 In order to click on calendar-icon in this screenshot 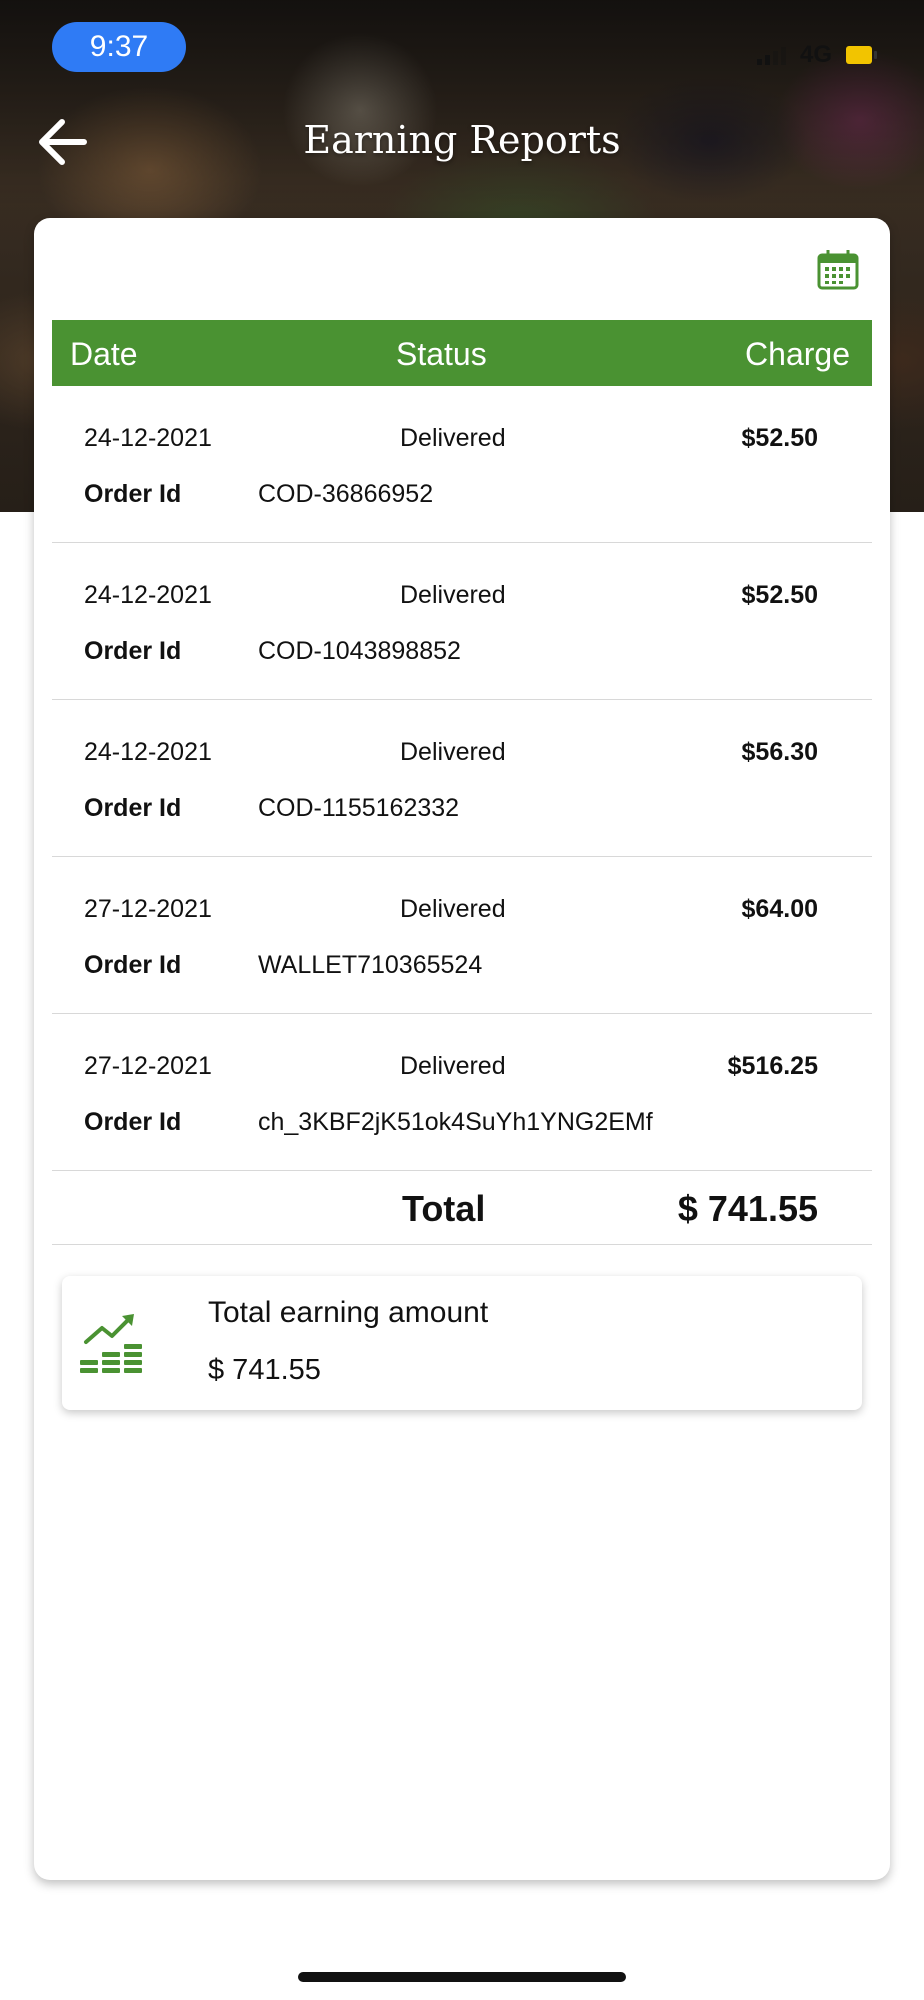, I will do `click(838, 270)`.